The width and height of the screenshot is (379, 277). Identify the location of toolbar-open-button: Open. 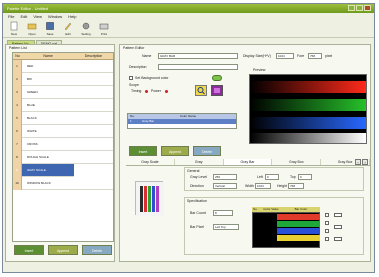
(32, 28).